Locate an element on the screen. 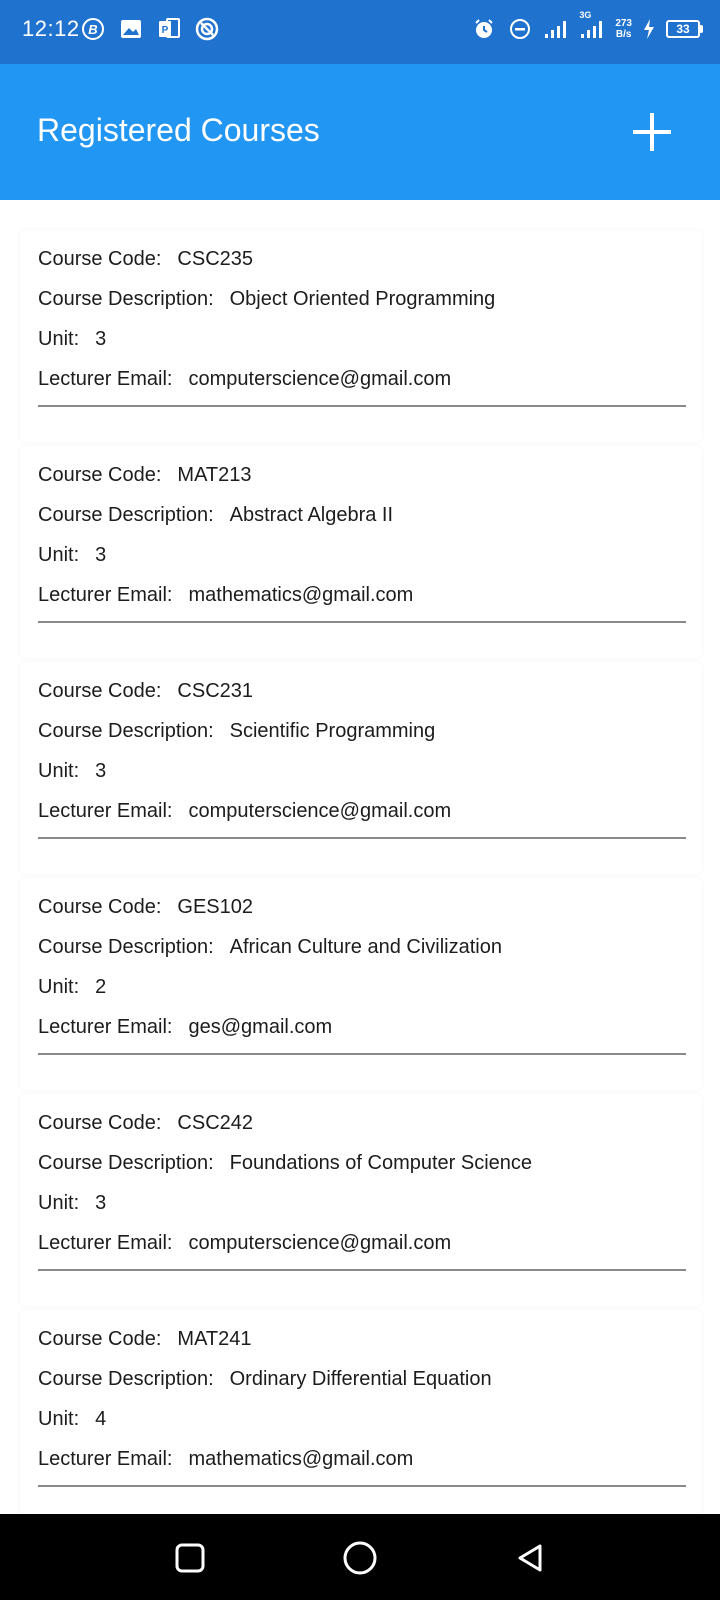  pdf-app-icon: P is located at coordinates (169, 29).